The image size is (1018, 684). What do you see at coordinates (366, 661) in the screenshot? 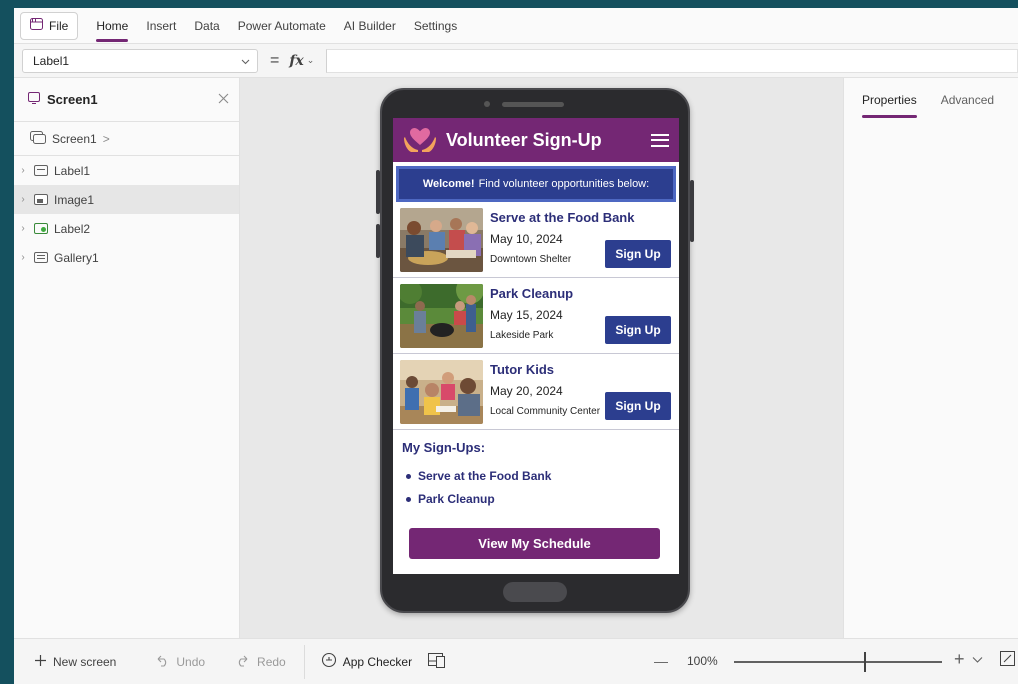
I see `app-checker-button: App Checker` at bounding box center [366, 661].